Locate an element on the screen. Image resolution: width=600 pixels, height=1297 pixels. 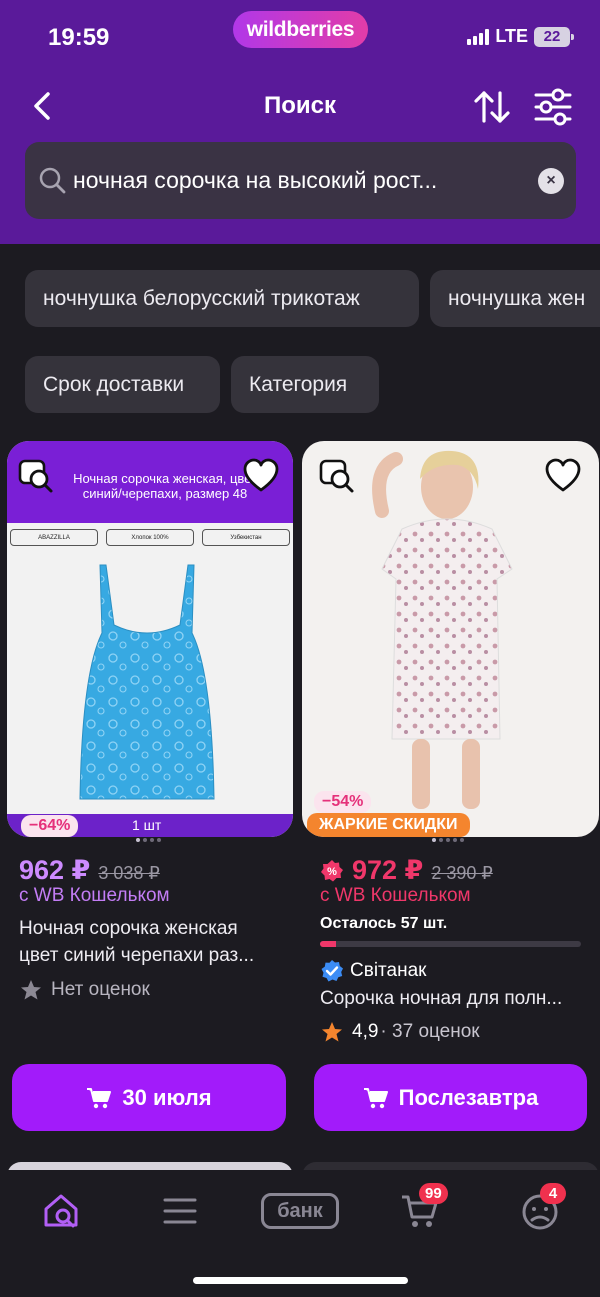
status-indicators: LTE 22 is located at coordinates (520, 36).